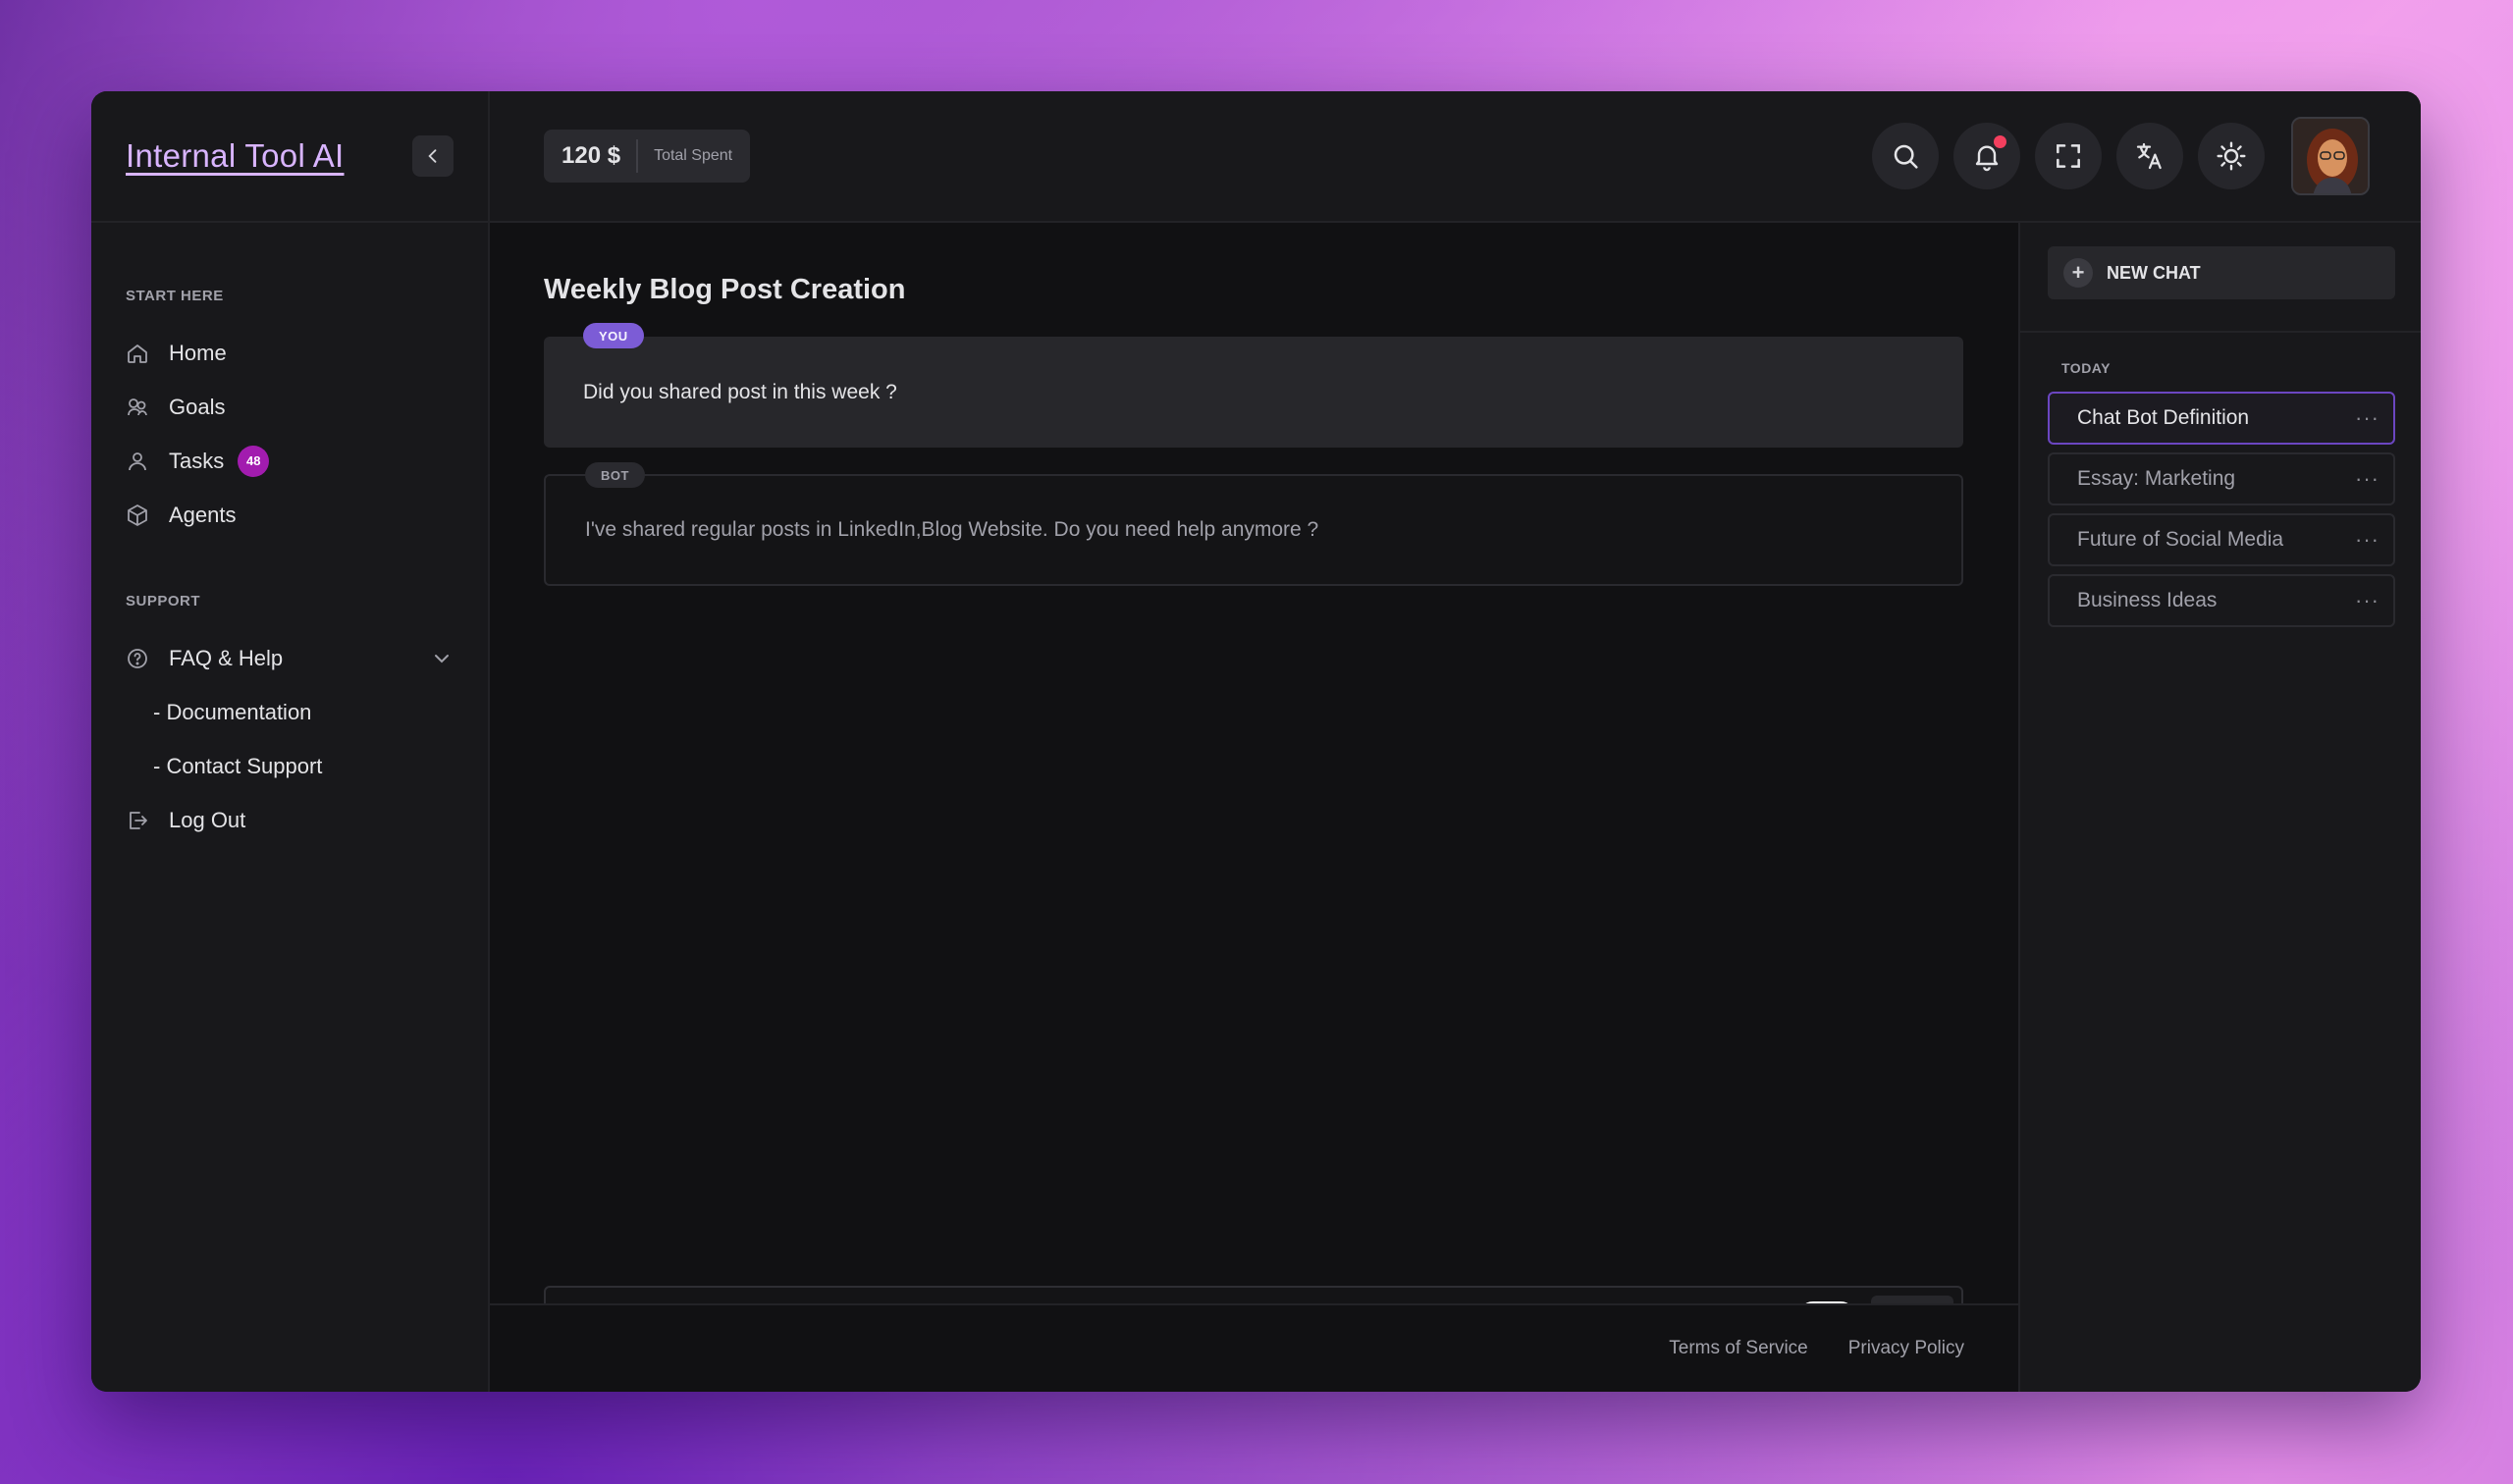 Image resolution: width=2513 pixels, height=1484 pixels. What do you see at coordinates (137, 515) in the screenshot?
I see `cube-icon` at bounding box center [137, 515].